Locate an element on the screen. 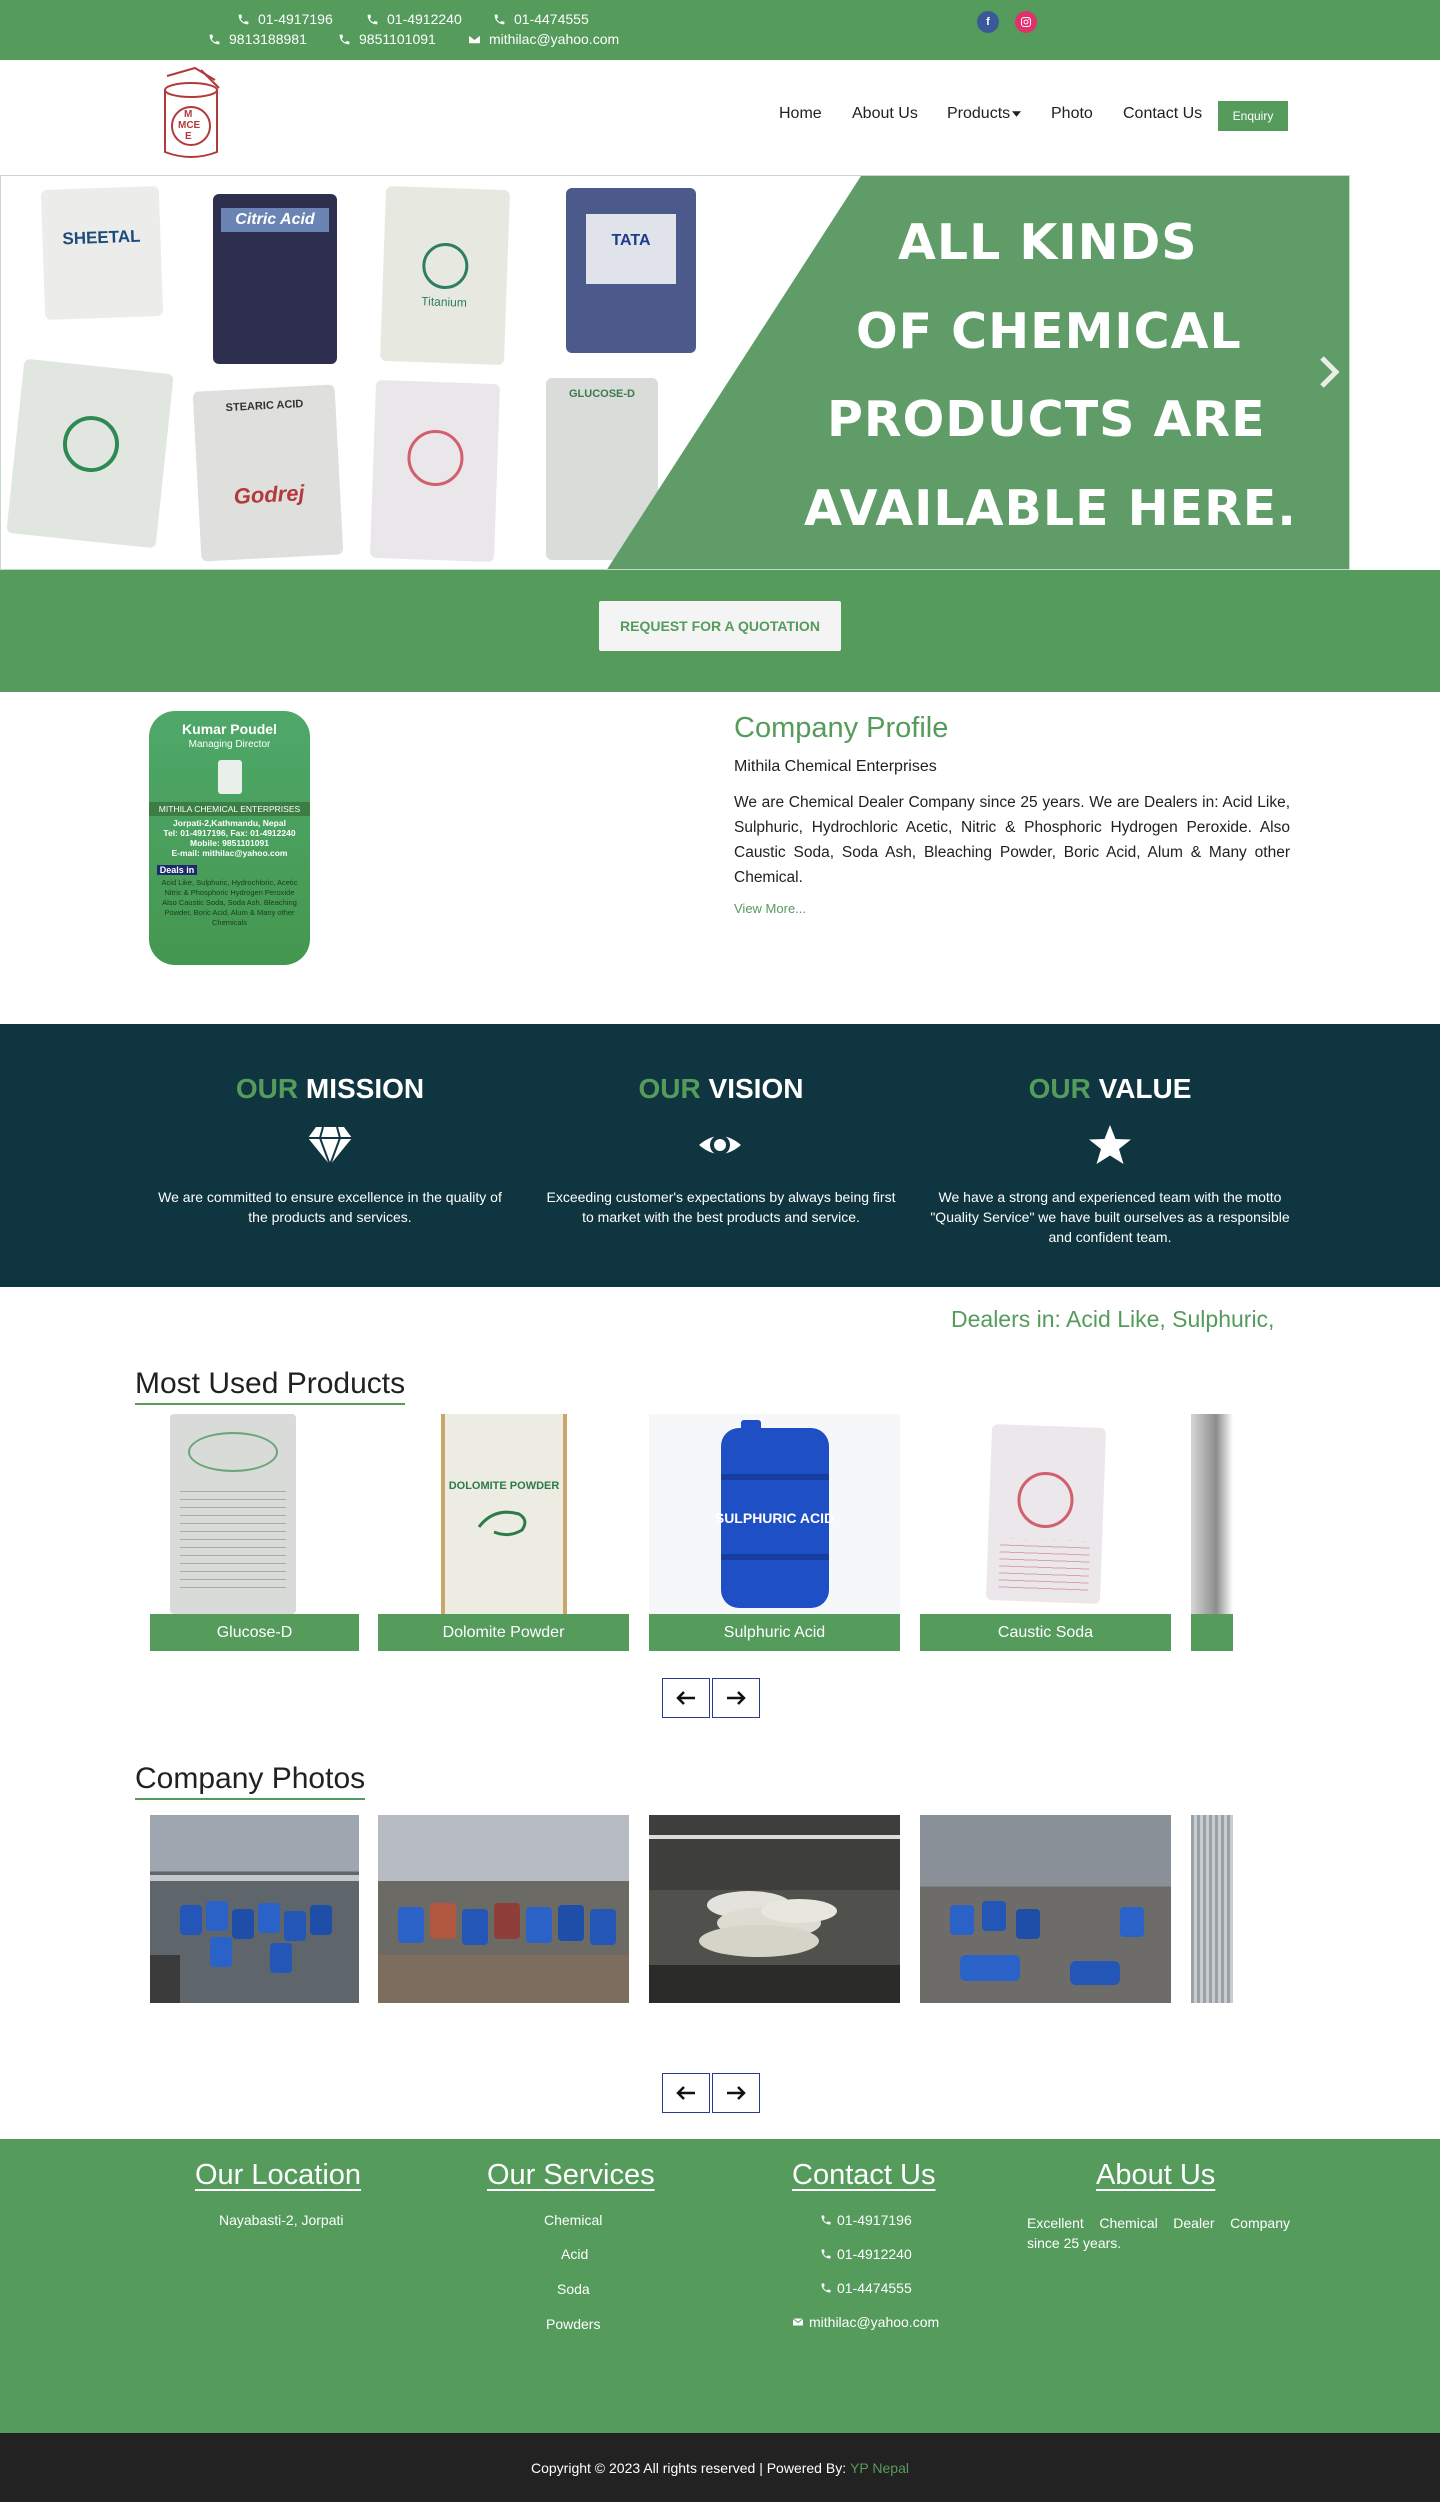 Image resolution: width=1440 pixels, height=2502 pixels. mission-word: MISSION is located at coordinates (365, 1088).